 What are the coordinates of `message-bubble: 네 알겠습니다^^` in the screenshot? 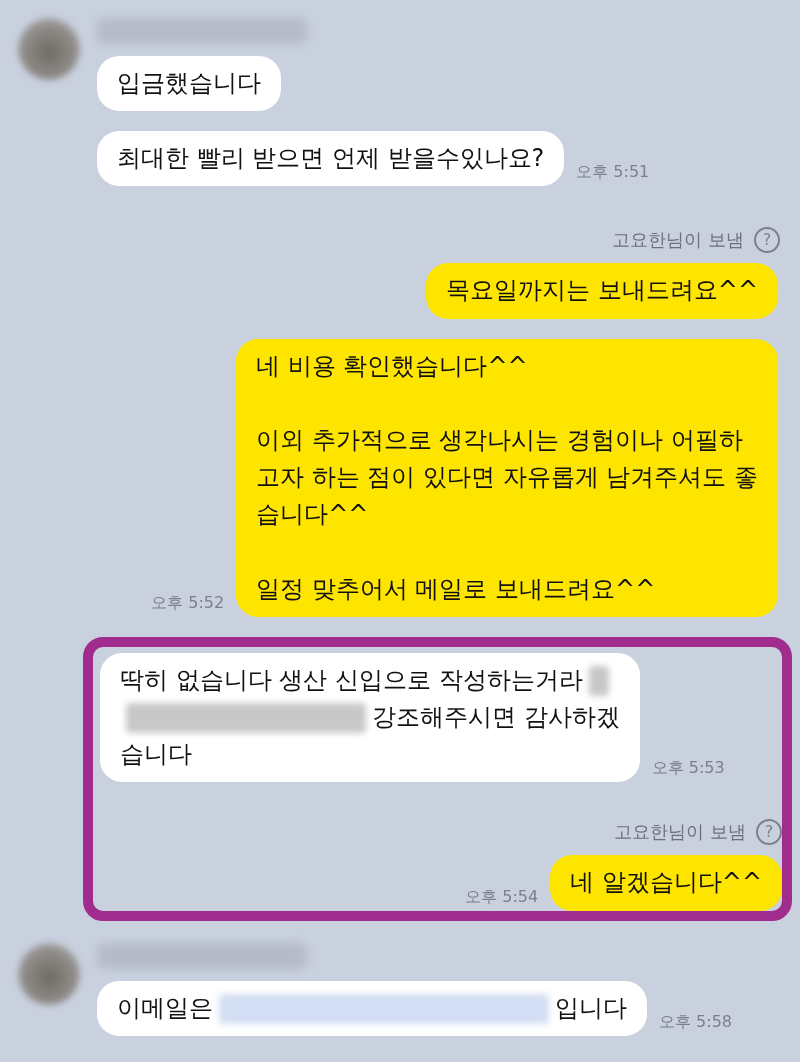 It's located at (666, 883).